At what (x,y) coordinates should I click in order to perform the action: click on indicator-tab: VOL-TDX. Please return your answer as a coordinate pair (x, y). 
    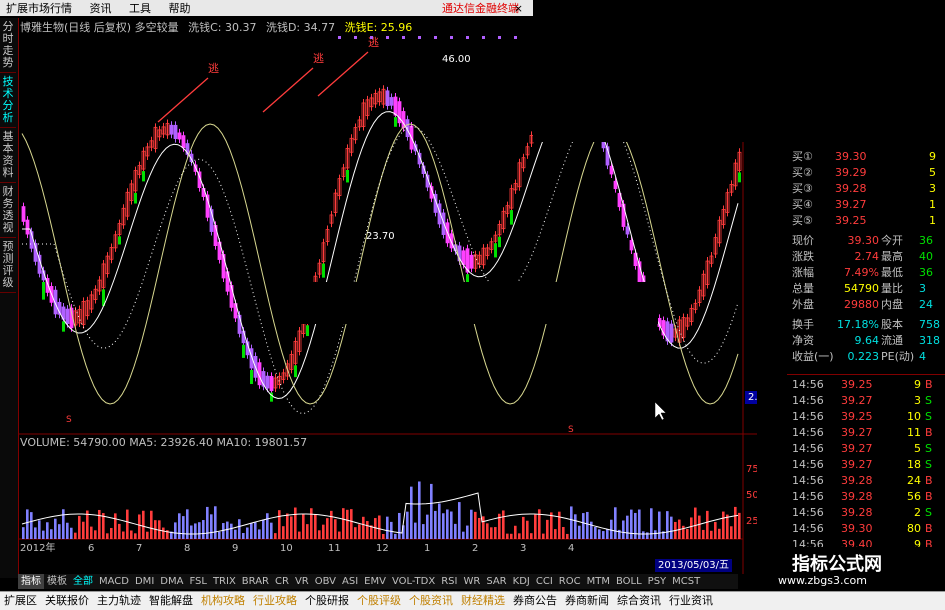
    Looking at the image, I should click on (413, 581).